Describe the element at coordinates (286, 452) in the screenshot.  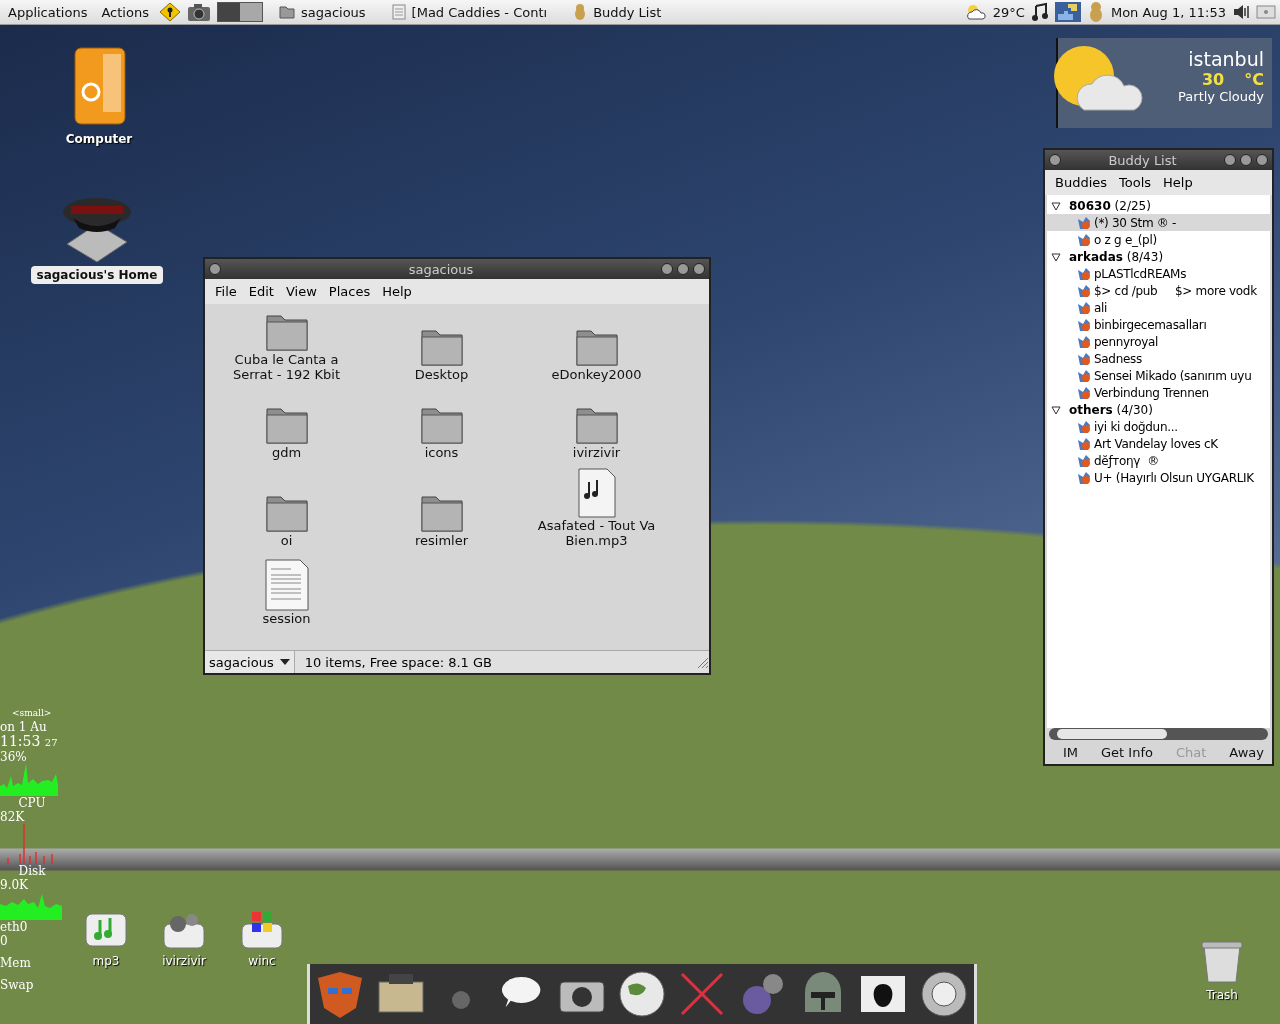
I see `file-name: gdm` at that location.